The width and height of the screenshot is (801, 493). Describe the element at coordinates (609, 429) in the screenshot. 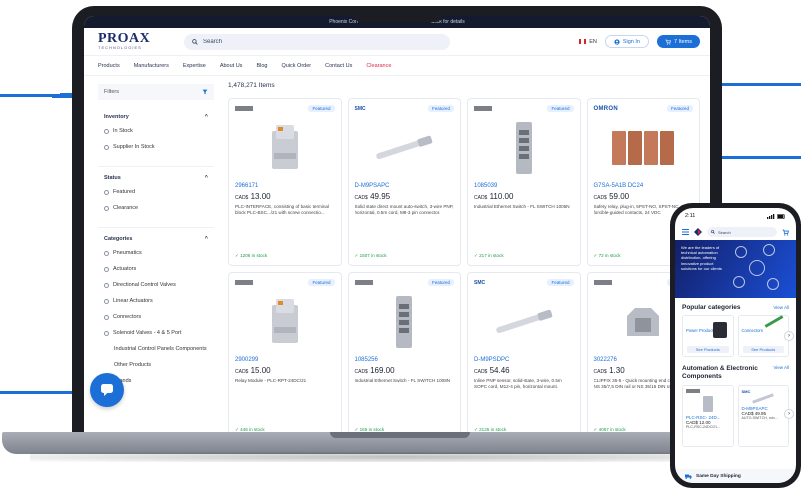

I see `stock-status: ✓ 4067 in stock` at that location.